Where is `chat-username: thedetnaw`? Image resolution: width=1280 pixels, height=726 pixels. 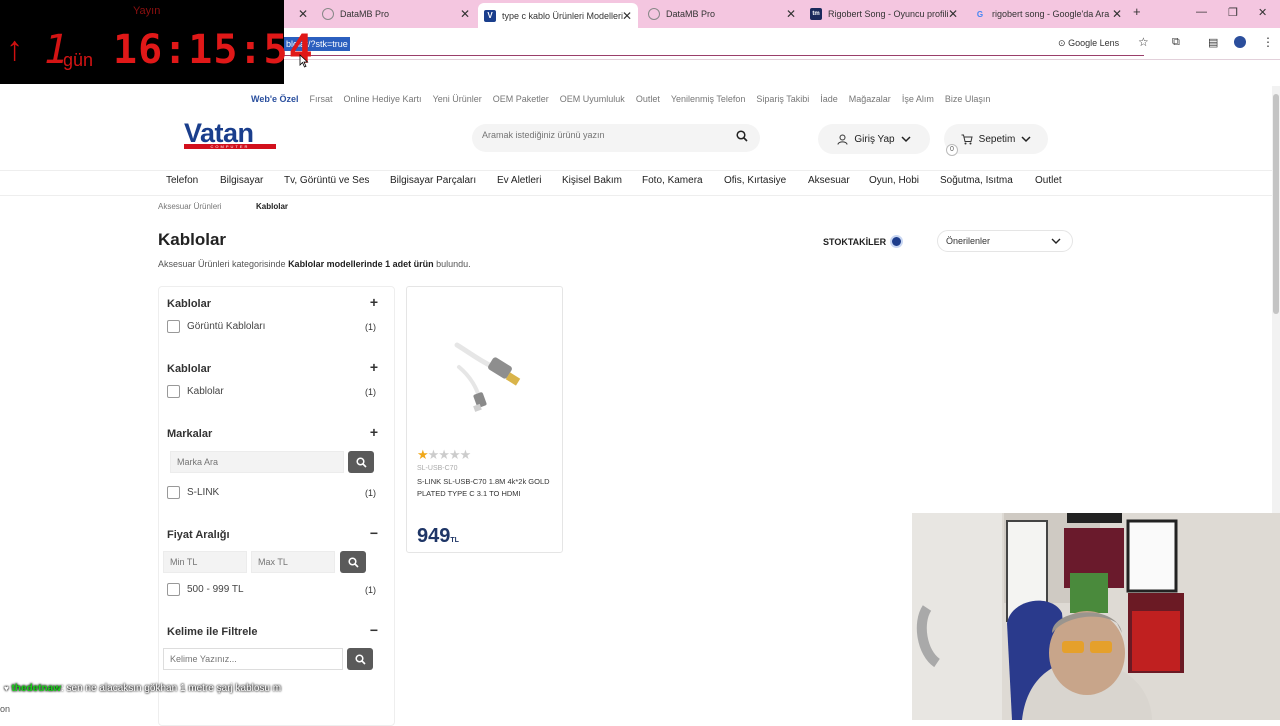
chat-username: thedetnaw is located at coordinates (36, 688).